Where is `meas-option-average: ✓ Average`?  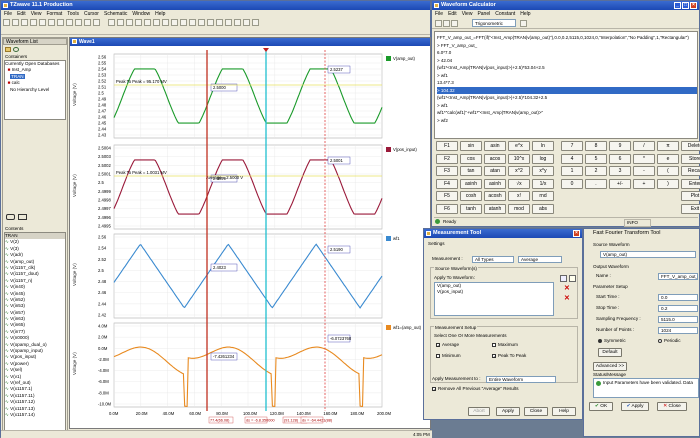 meas-option-average: ✓ Average is located at coordinates (447, 345).